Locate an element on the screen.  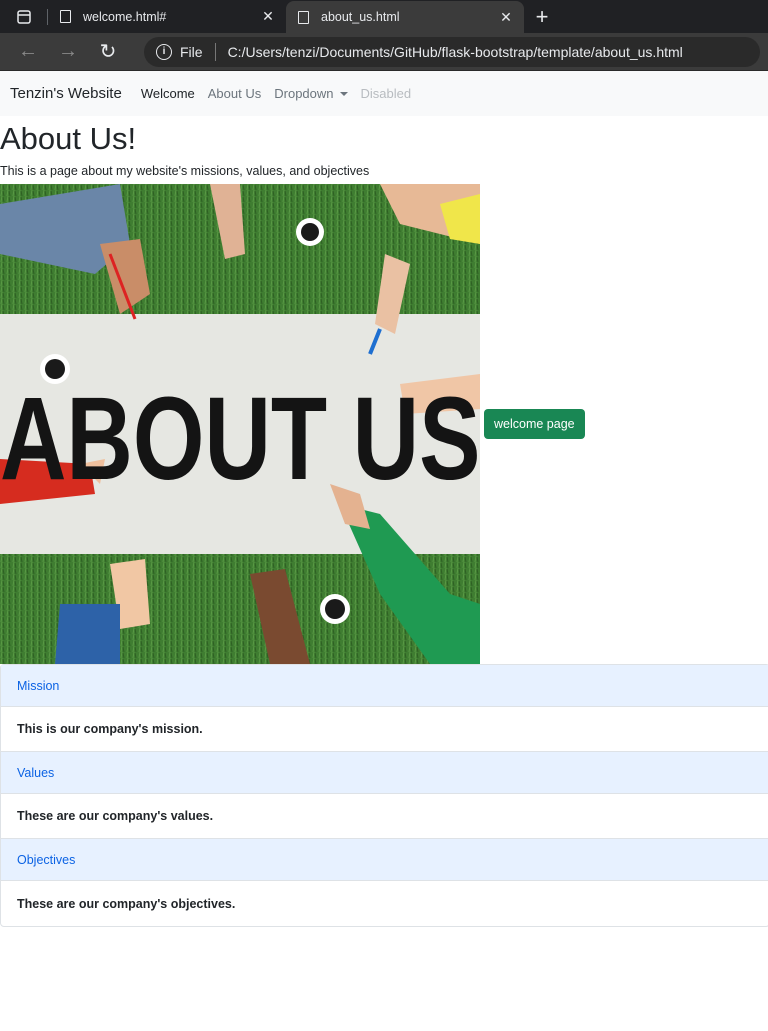
nav-dropdown: Dropdown is located at coordinates (311, 93).